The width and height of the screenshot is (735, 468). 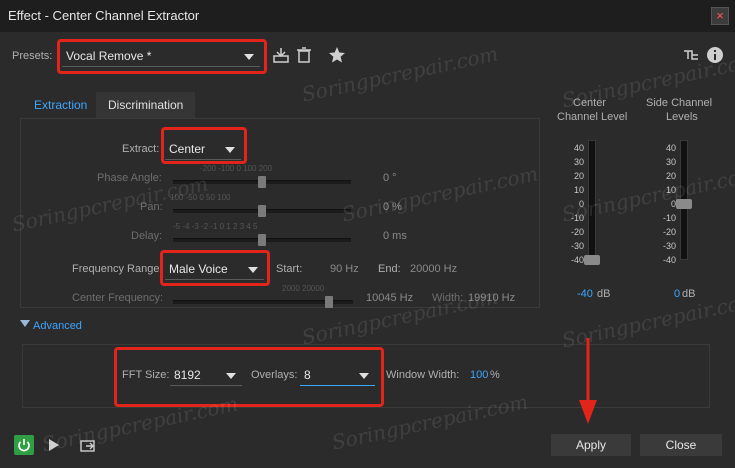 I want to click on meter-scale-label: -10, so click(x=669, y=218).